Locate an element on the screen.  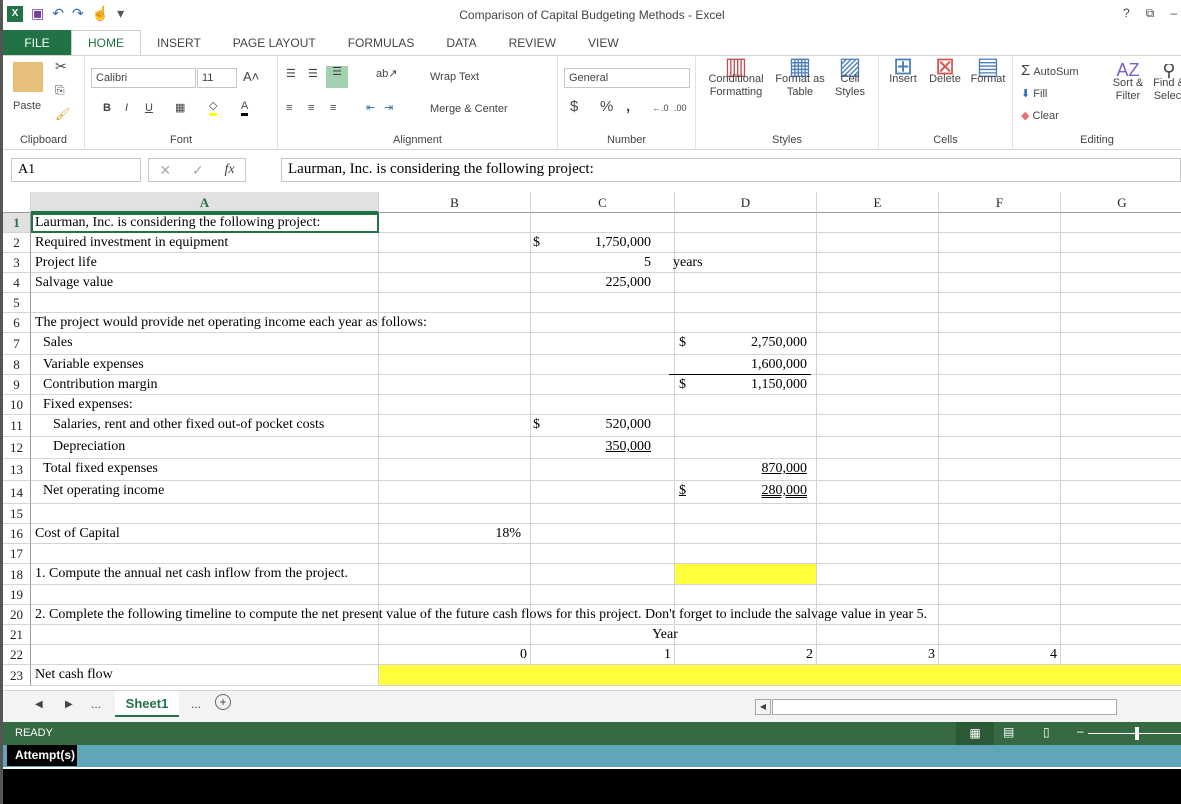
paste-icon is located at coordinates (28, 77).